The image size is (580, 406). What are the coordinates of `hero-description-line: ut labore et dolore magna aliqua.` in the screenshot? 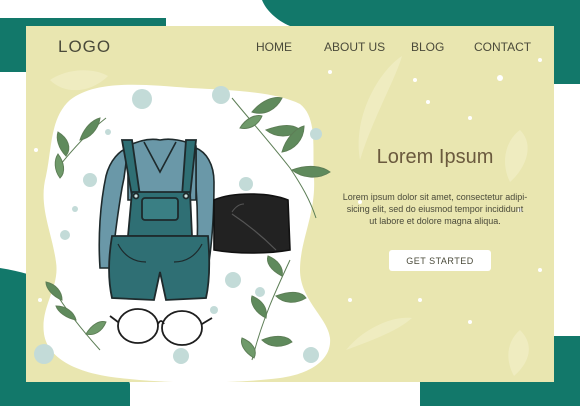 It's located at (435, 221).